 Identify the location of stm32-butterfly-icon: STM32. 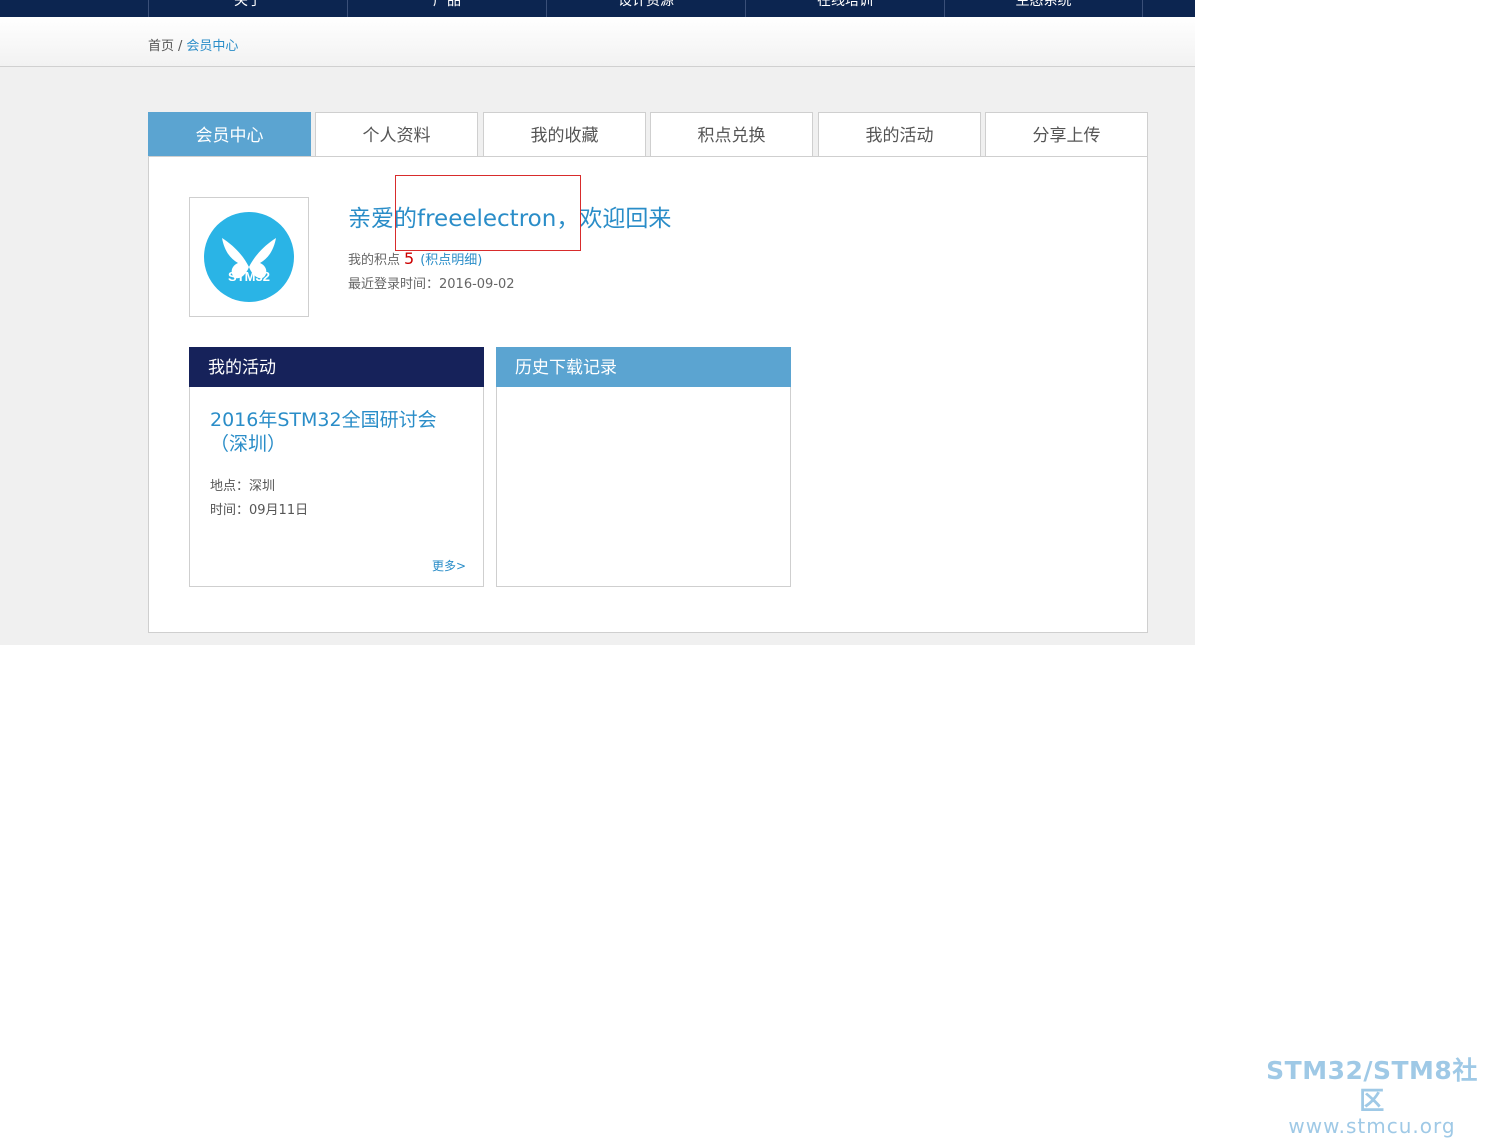
(249, 257).